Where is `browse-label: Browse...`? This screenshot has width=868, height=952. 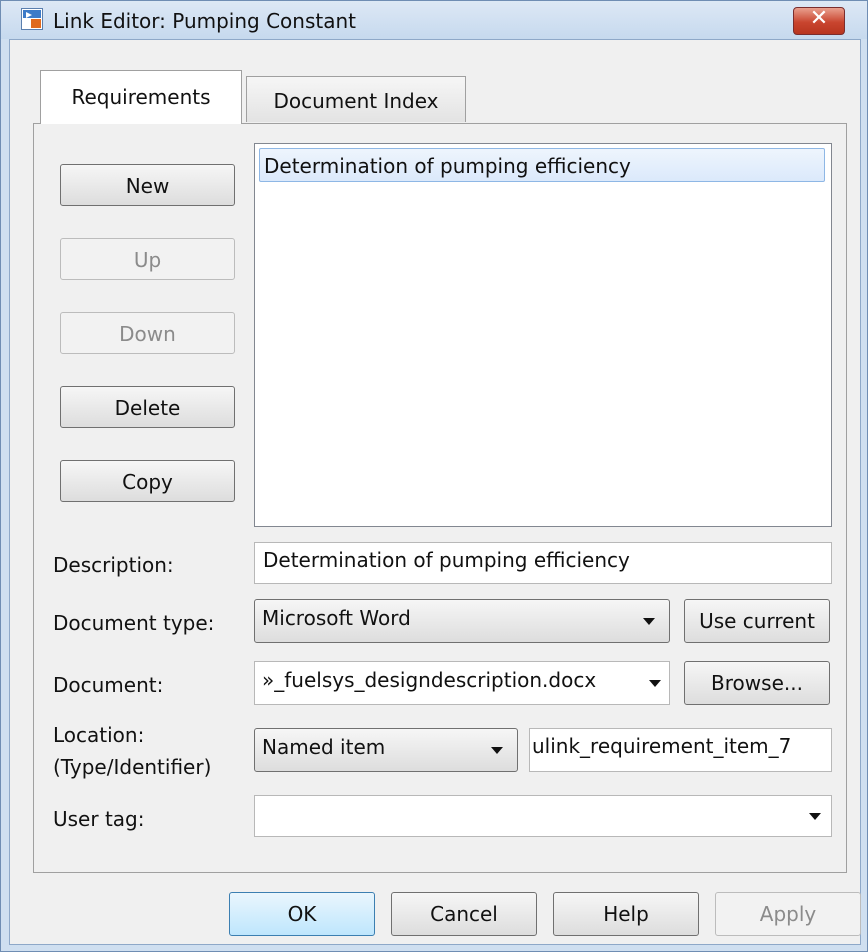 browse-label: Browse... is located at coordinates (757, 683).